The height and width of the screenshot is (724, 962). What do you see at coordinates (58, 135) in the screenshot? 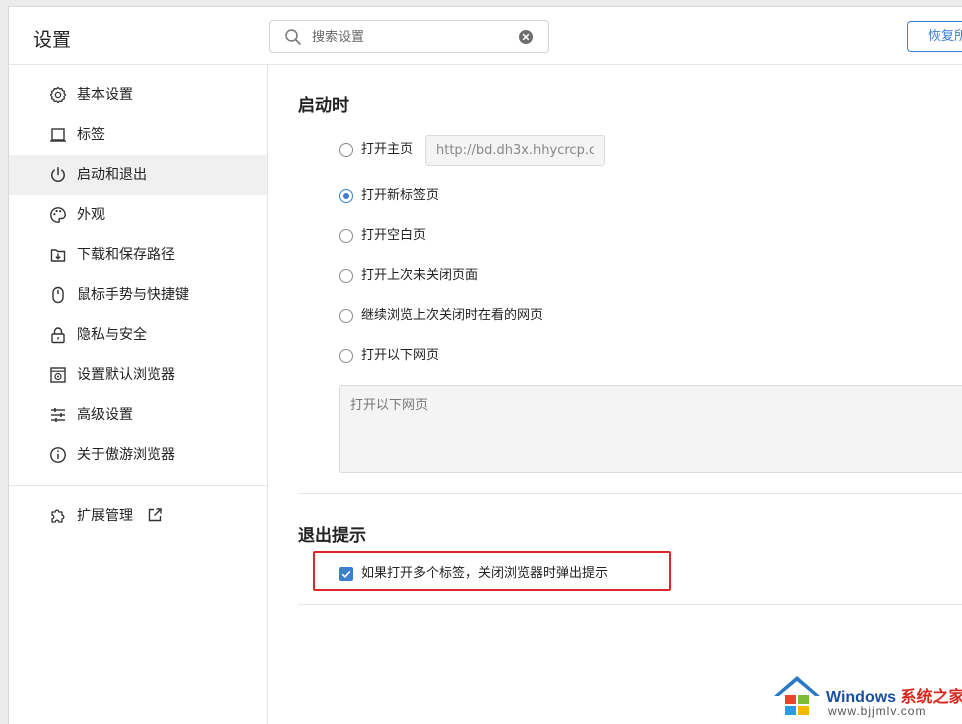
I see `tab-icon` at bounding box center [58, 135].